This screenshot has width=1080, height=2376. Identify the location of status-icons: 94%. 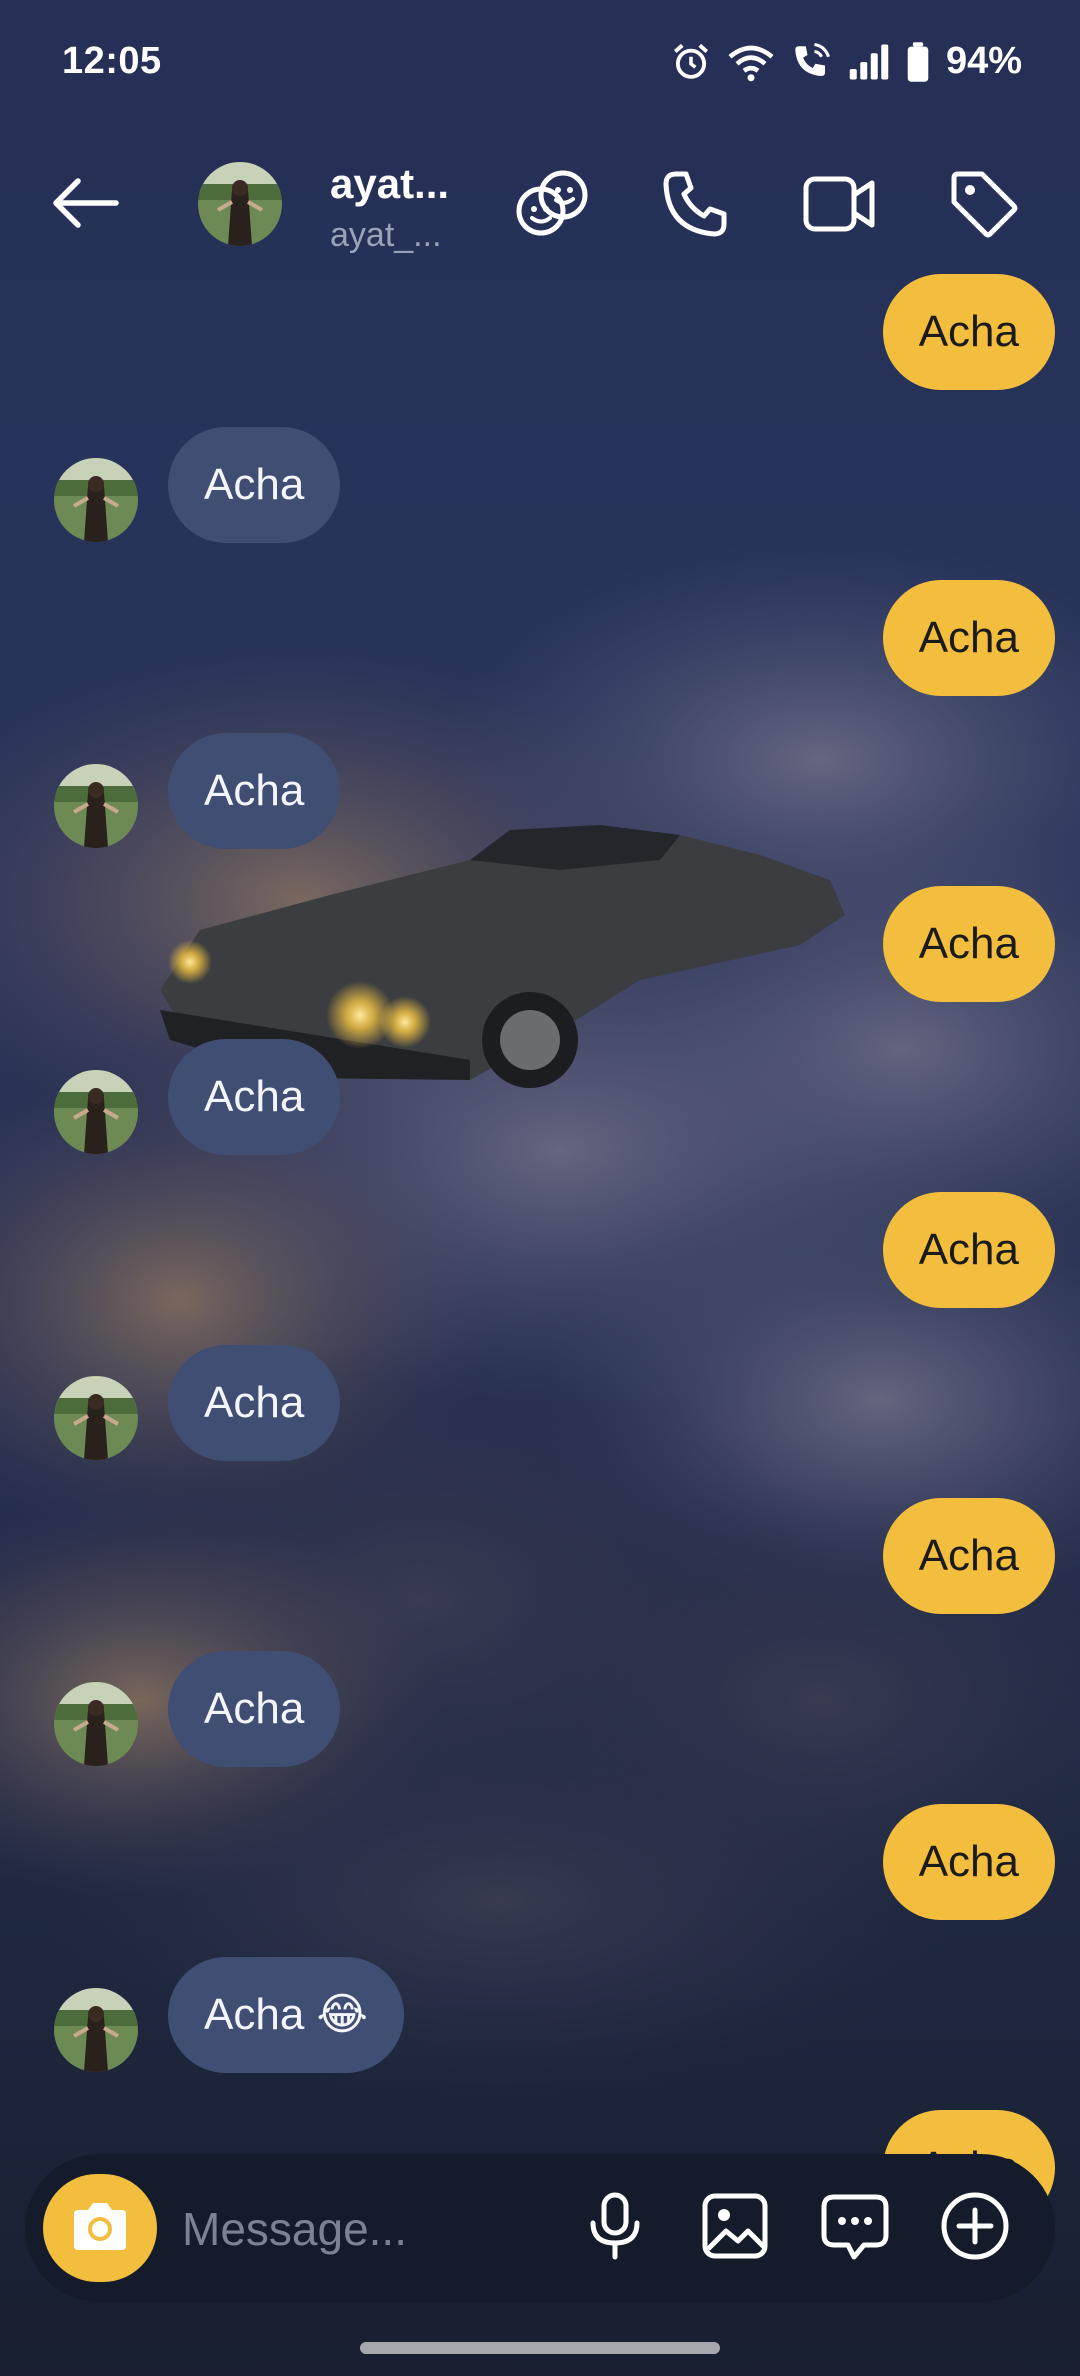
(846, 61).